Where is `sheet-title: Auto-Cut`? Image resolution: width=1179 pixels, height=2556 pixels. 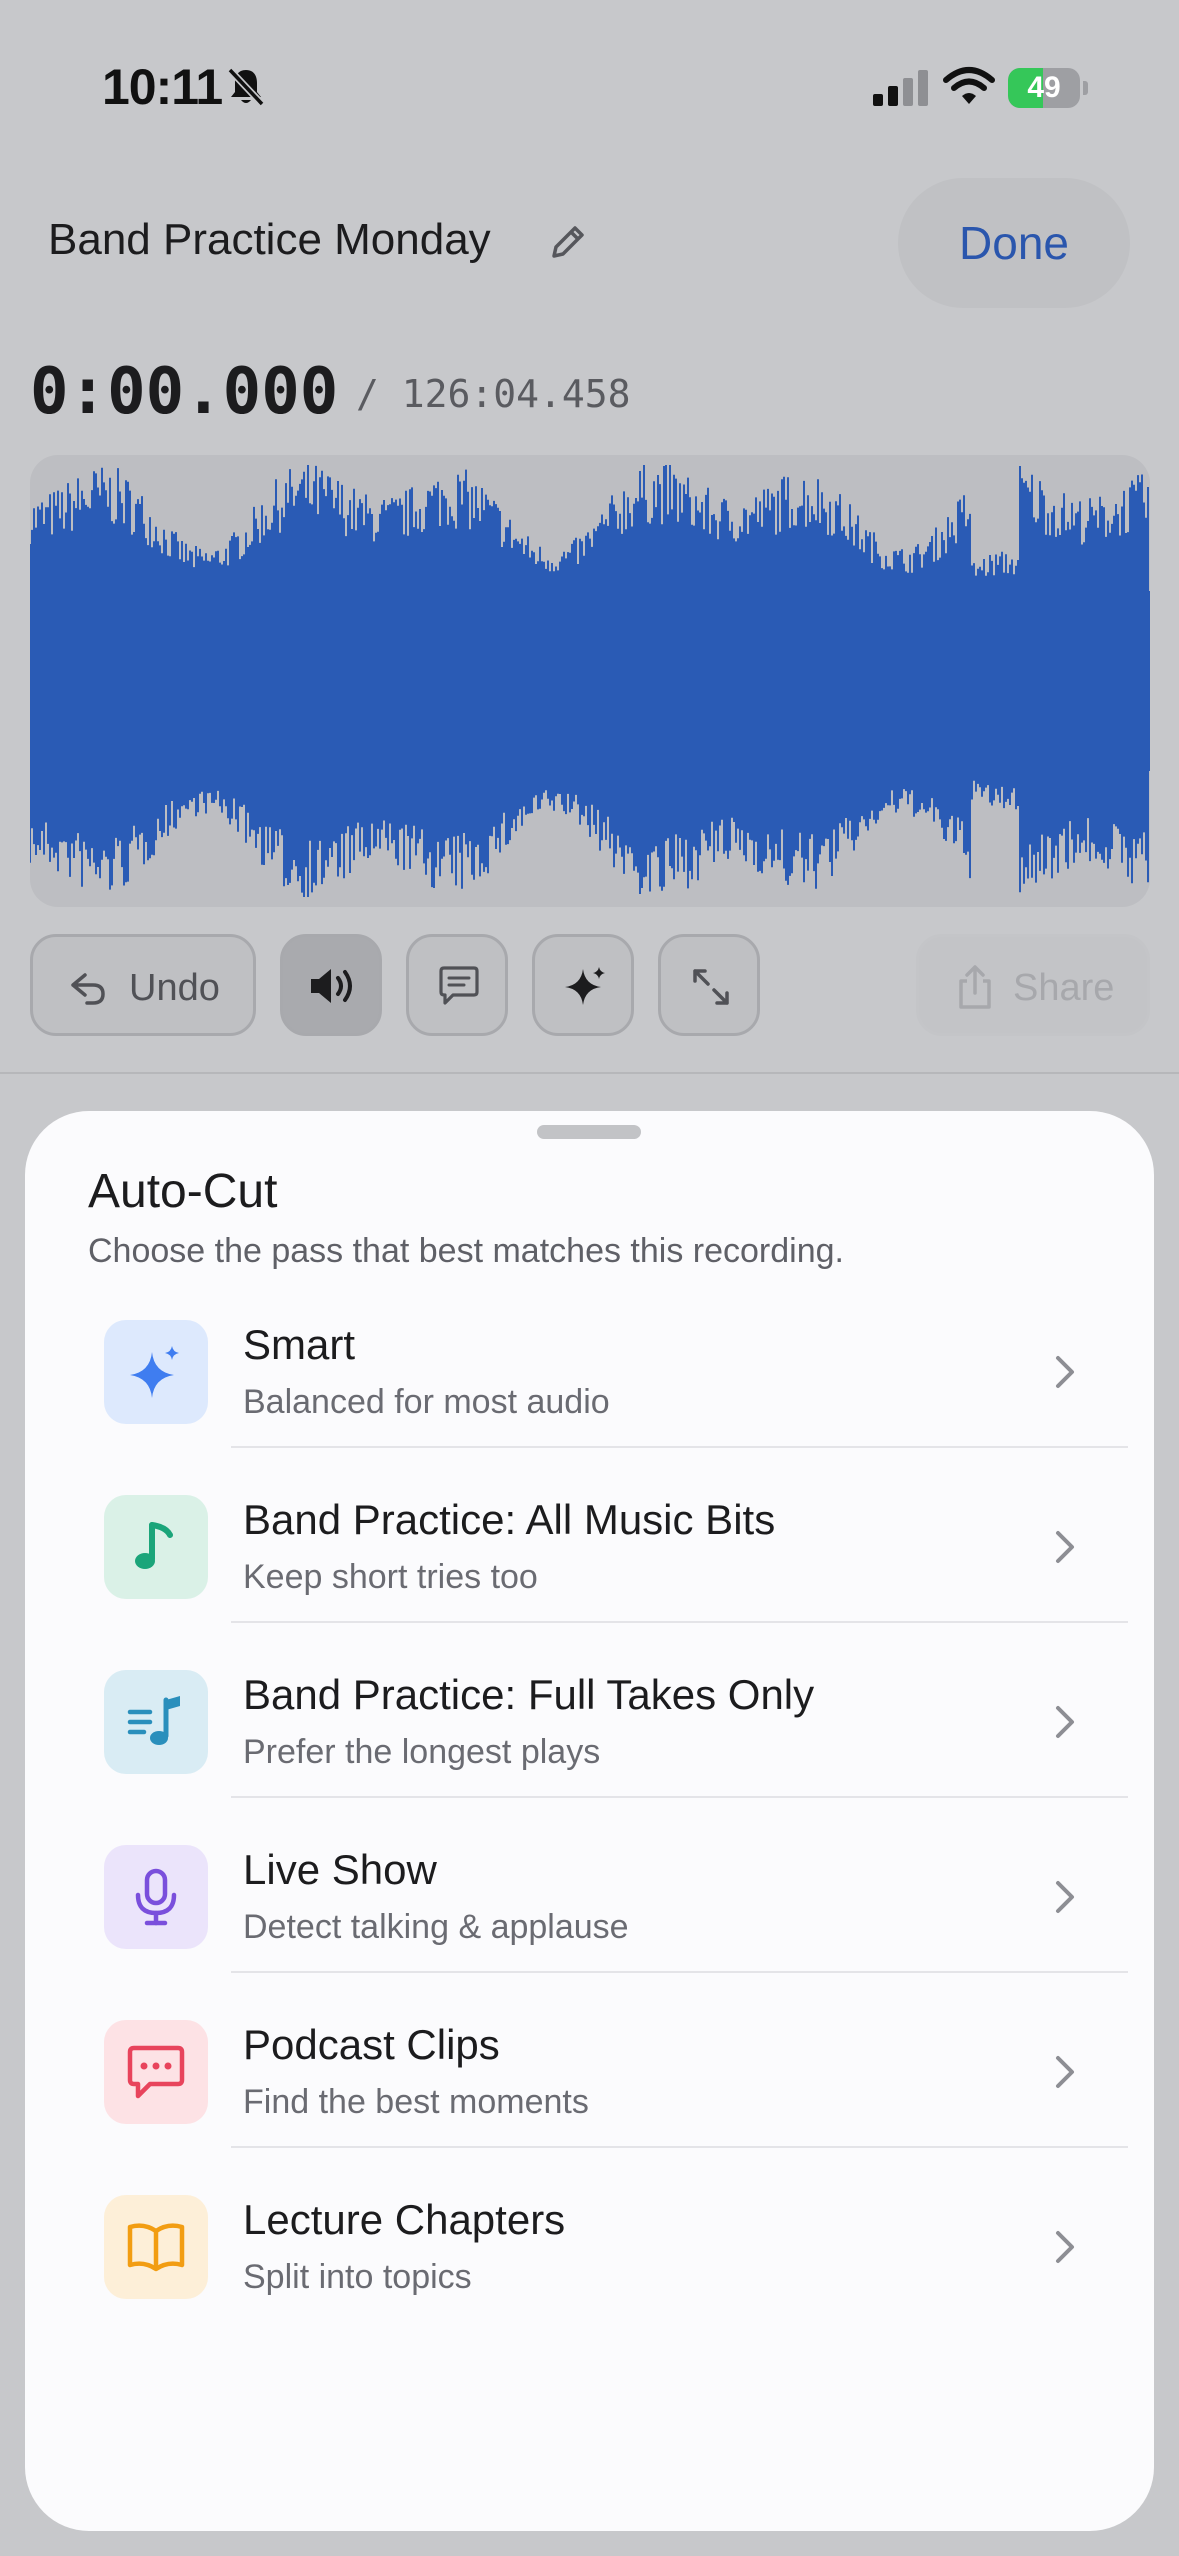
sheet-title: Auto-Cut is located at coordinates (183, 1191).